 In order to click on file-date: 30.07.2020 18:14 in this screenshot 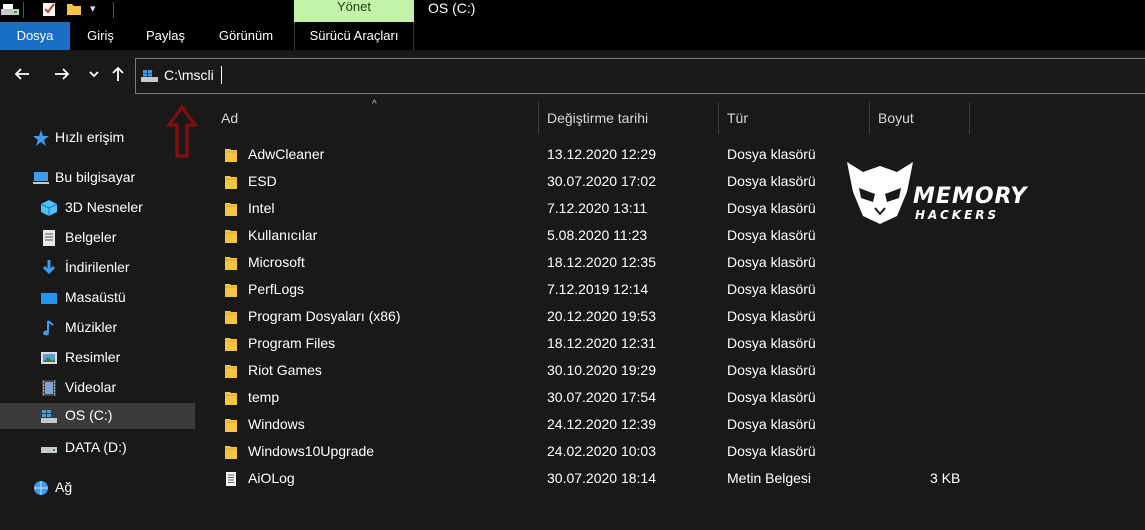, I will do `click(601, 478)`.